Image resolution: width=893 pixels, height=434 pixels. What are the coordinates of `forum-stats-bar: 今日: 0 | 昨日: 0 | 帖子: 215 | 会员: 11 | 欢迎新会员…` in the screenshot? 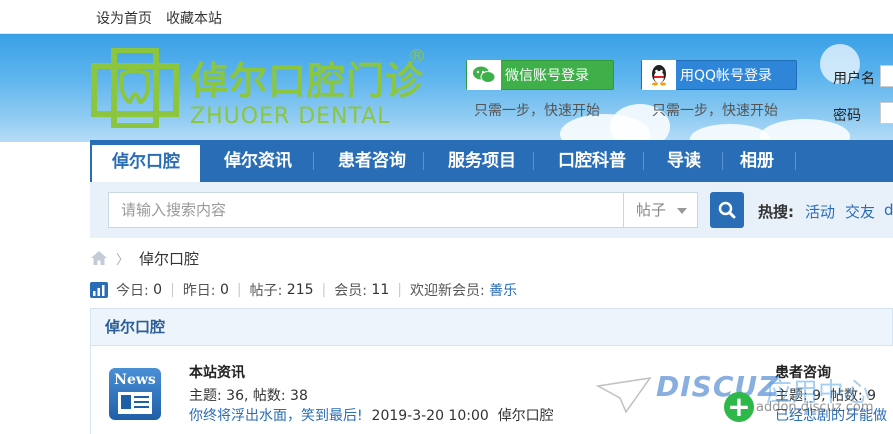 It's located at (303, 290).